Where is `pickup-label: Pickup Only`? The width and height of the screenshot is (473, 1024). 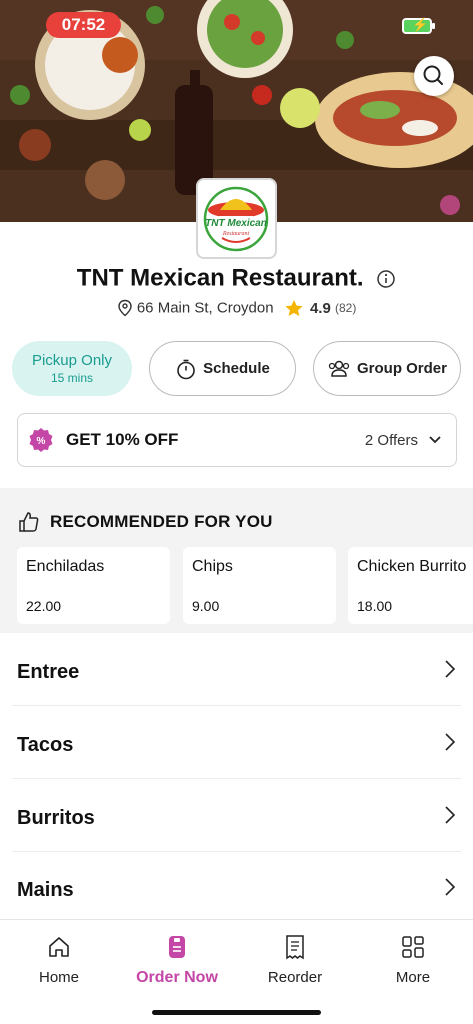 pickup-label: Pickup Only is located at coordinates (72, 360).